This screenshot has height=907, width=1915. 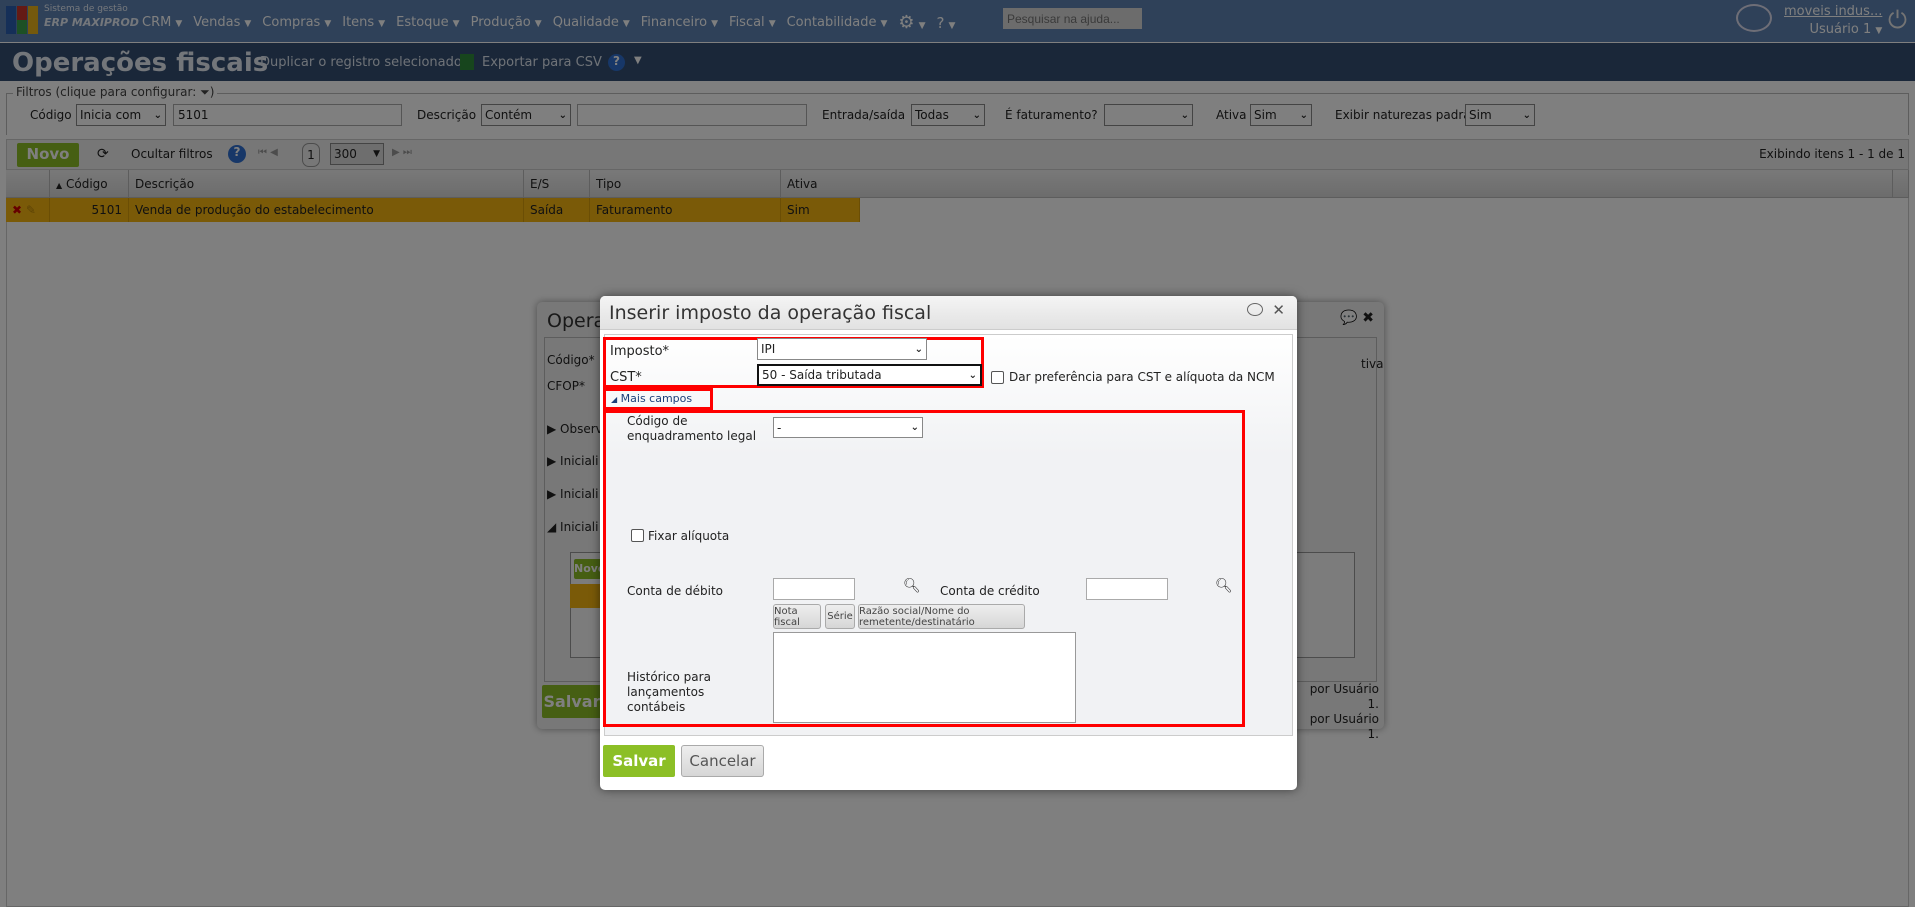 What do you see at coordinates (848, 427) in the screenshot?
I see `enquadramento-select: - ⌄` at bounding box center [848, 427].